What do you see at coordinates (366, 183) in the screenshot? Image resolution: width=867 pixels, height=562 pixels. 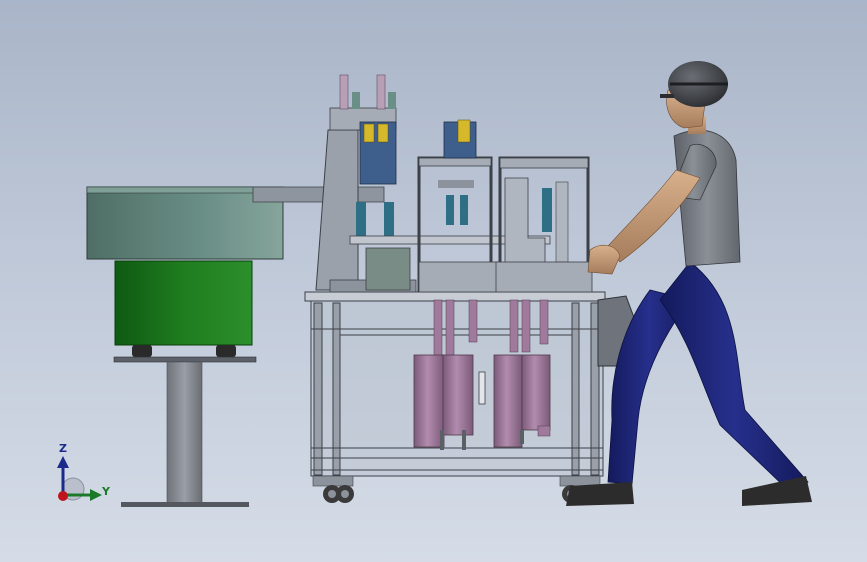 I see `station-1-press` at bounding box center [366, 183].